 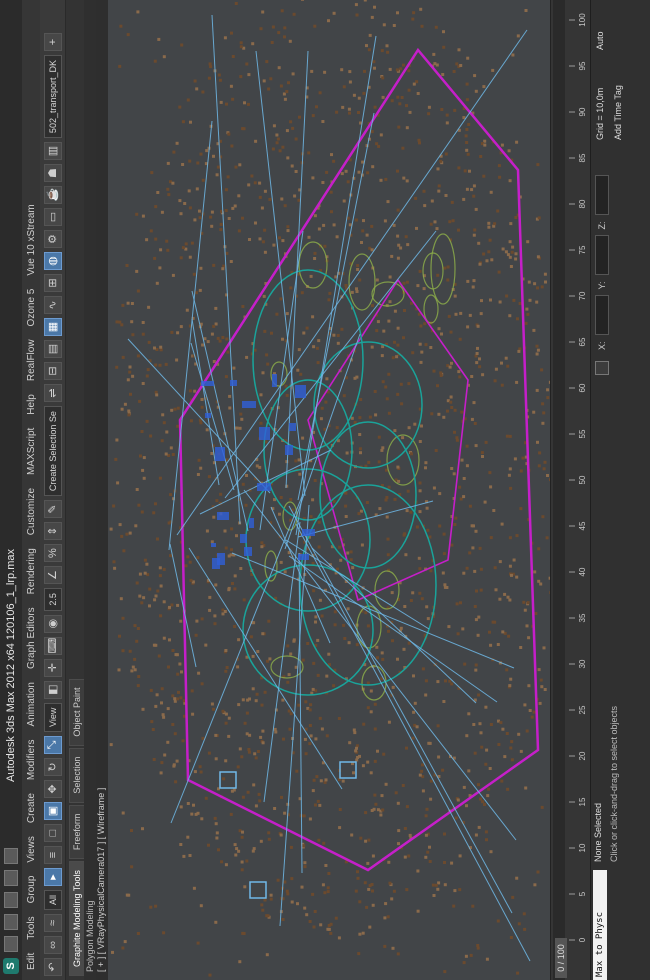 What do you see at coordinates (52, 899) in the screenshot?
I see `selection-filter-select: All` at bounding box center [52, 899].